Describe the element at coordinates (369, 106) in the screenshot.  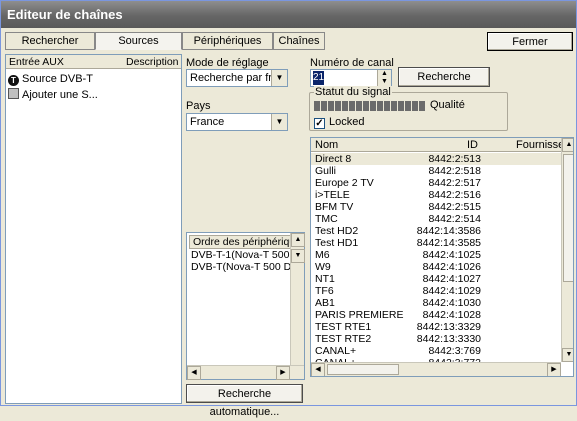
I see `signal-quality-meter` at that location.